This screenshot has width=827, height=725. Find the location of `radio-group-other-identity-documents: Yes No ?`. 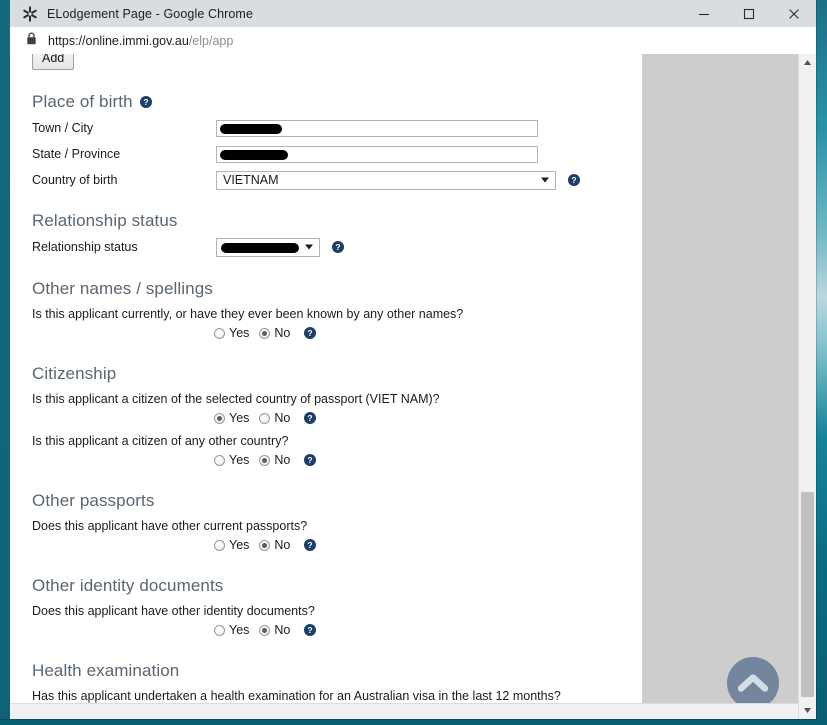

radio-group-other-identity-documents: Yes No ? is located at coordinates (331, 630).